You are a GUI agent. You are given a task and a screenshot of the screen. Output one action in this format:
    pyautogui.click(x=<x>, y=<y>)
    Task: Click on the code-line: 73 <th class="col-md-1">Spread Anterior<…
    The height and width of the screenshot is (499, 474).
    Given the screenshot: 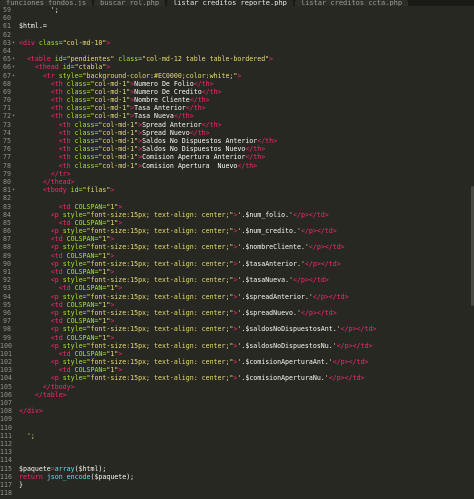 What is the action you would take?
    pyautogui.click(x=237, y=125)
    